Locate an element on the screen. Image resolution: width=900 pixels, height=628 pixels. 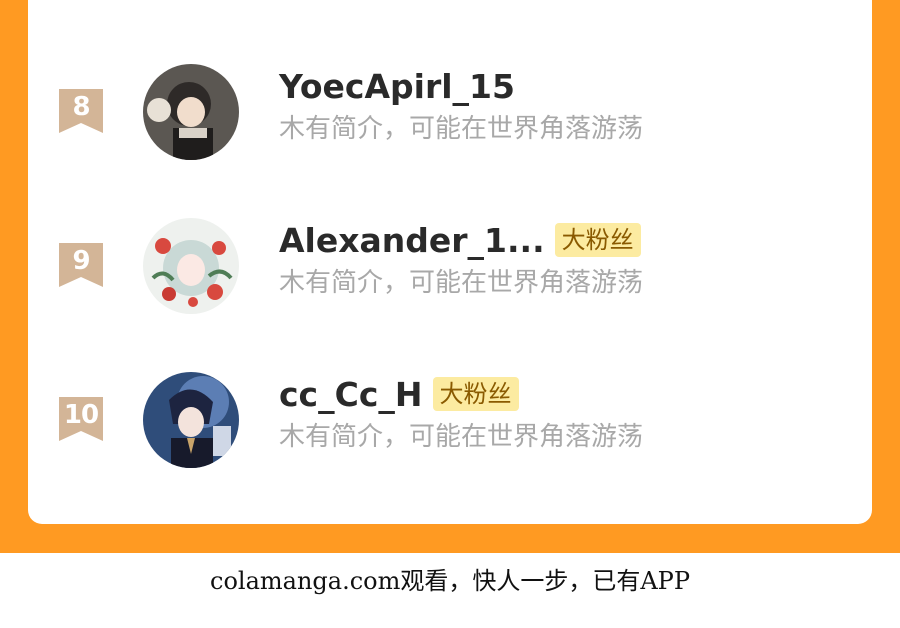
rank-ribbon-icon: 8 is located at coordinates (81, 111).